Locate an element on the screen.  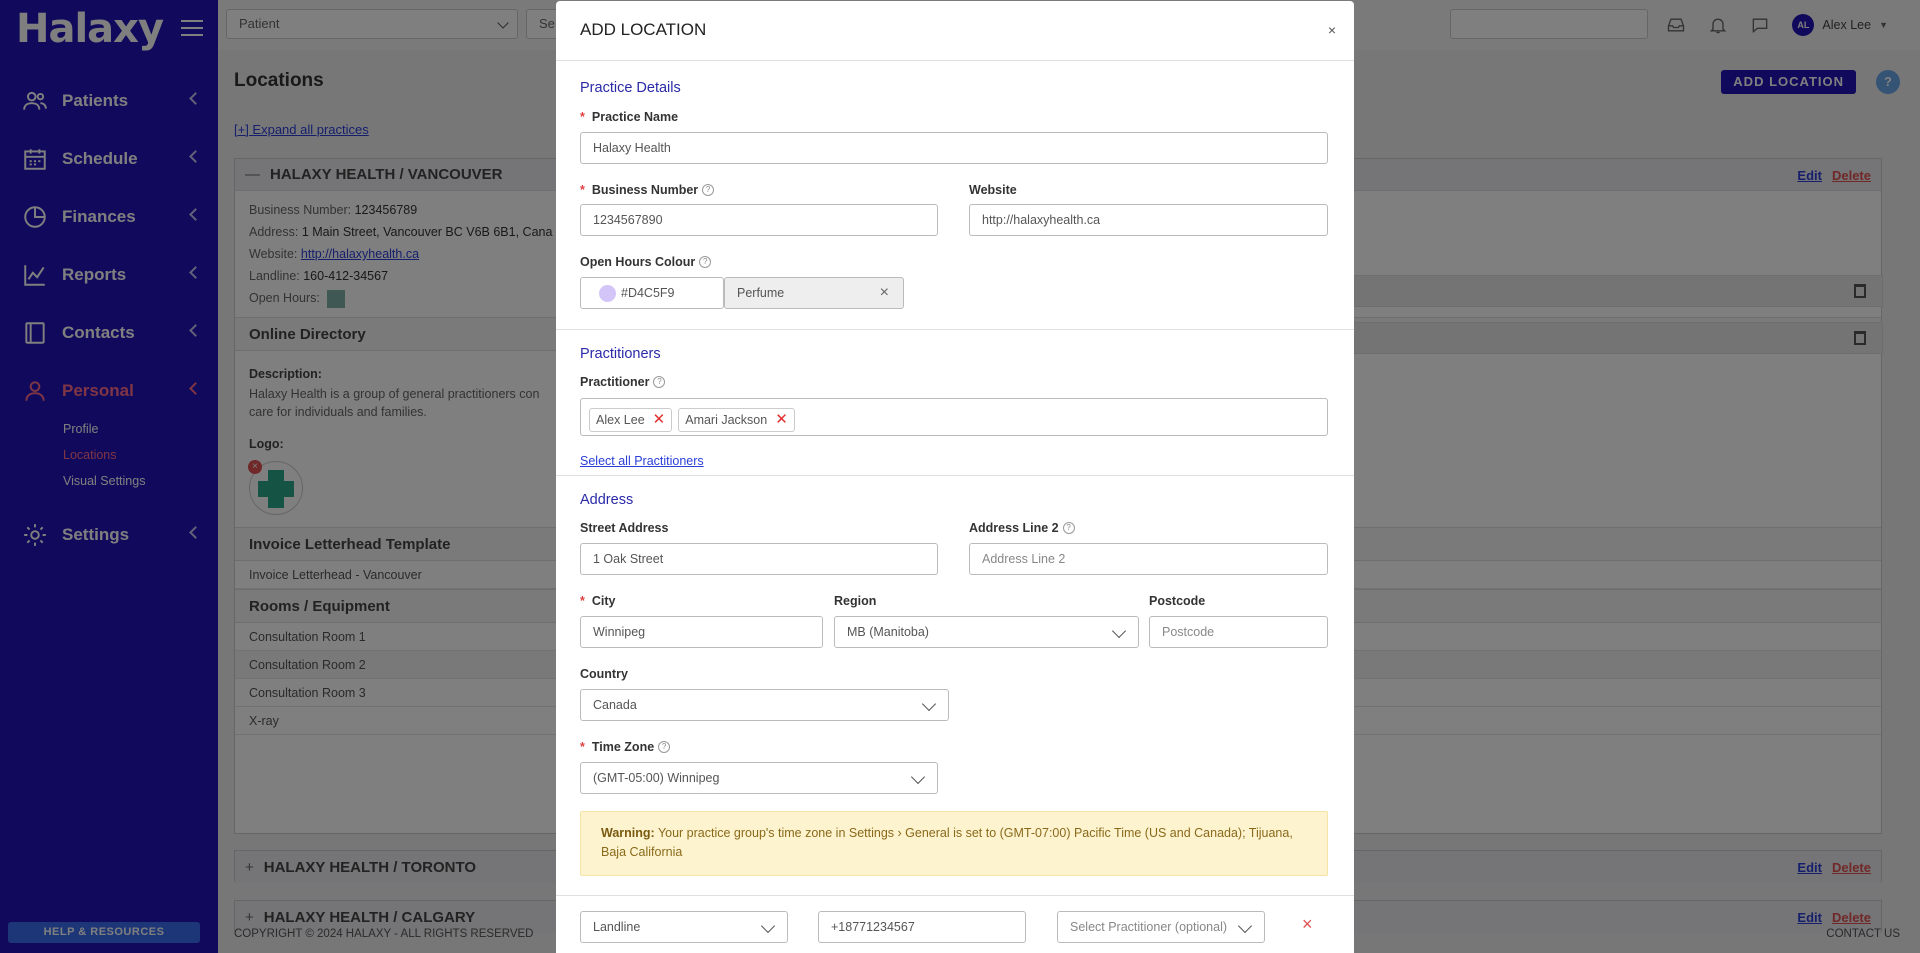
business-number-label: * Business Number? is located at coordinates (647, 190).